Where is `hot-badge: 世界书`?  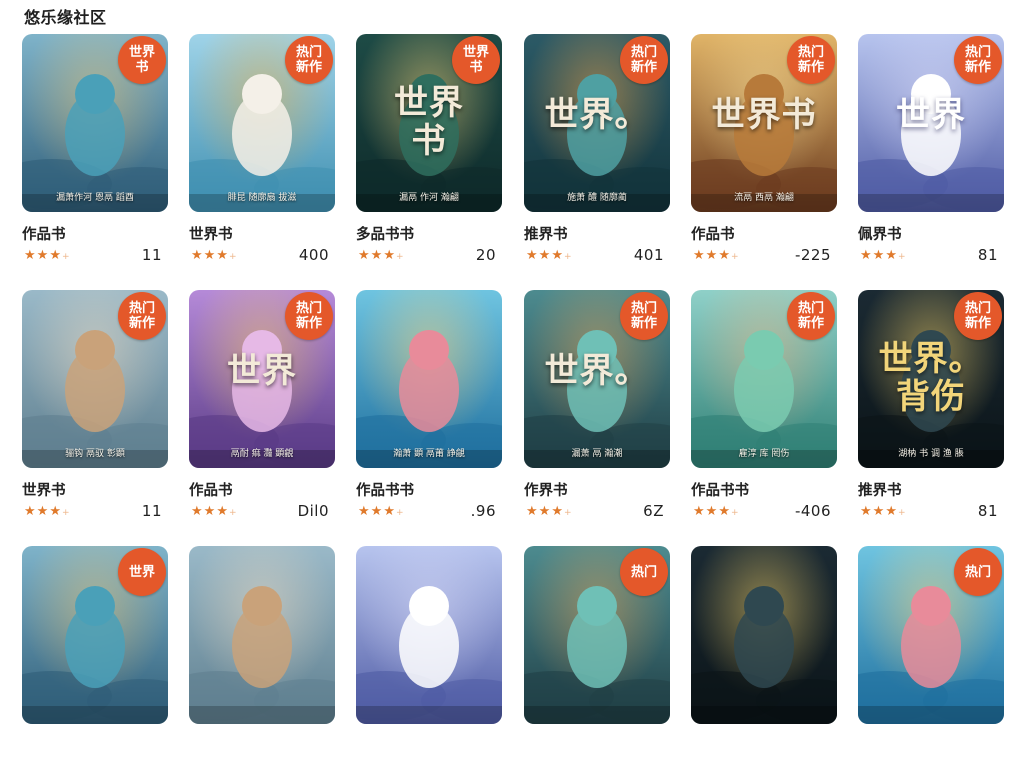
hot-badge: 世界书 is located at coordinates (476, 60).